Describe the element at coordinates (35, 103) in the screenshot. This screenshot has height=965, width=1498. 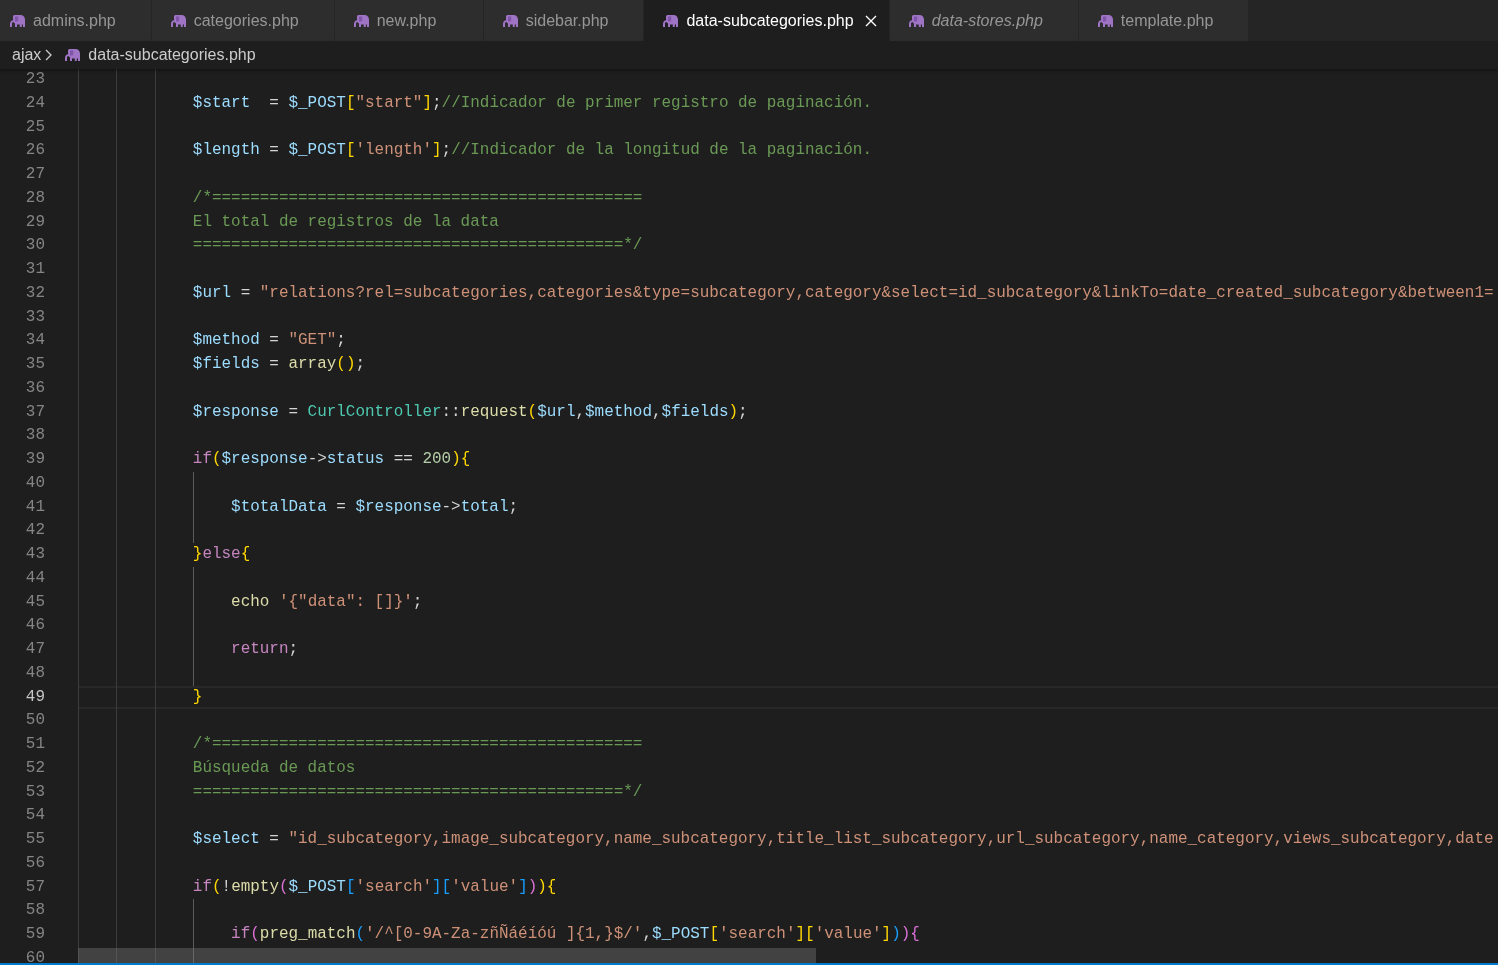
I see `line-number: 24` at that location.